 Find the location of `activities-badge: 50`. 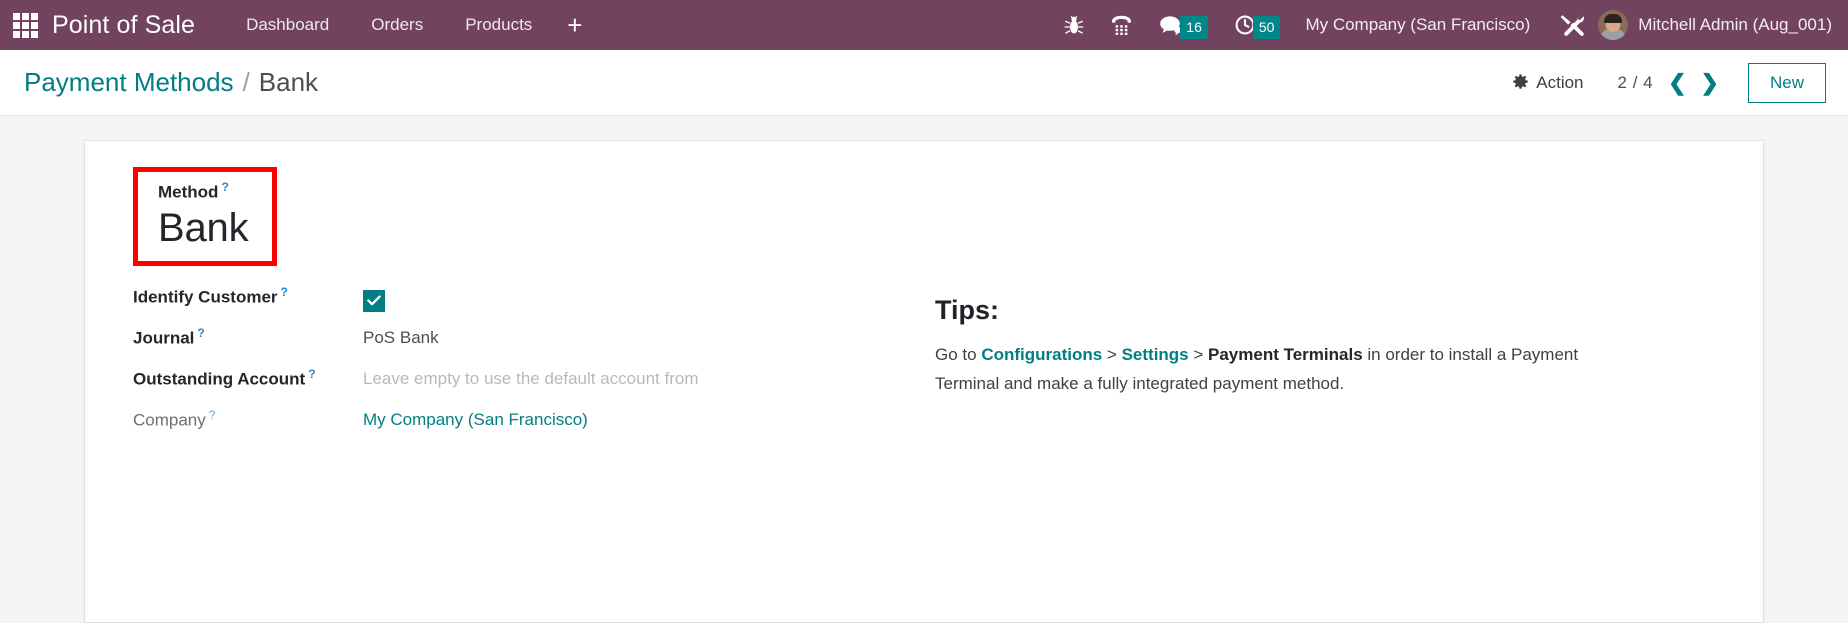

activities-badge: 50 is located at coordinates (1266, 27).